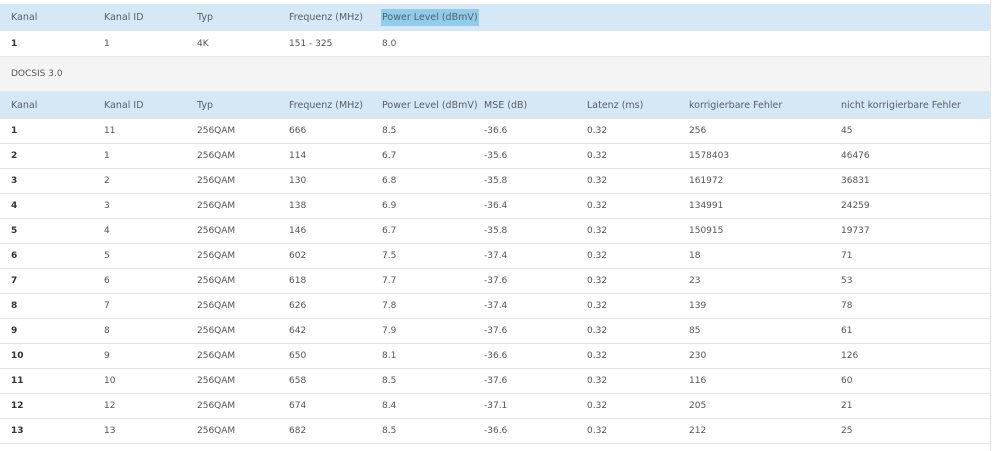 The image size is (998, 451). Describe the element at coordinates (14, 181) in the screenshot. I see `cell-kanal: 3` at that location.